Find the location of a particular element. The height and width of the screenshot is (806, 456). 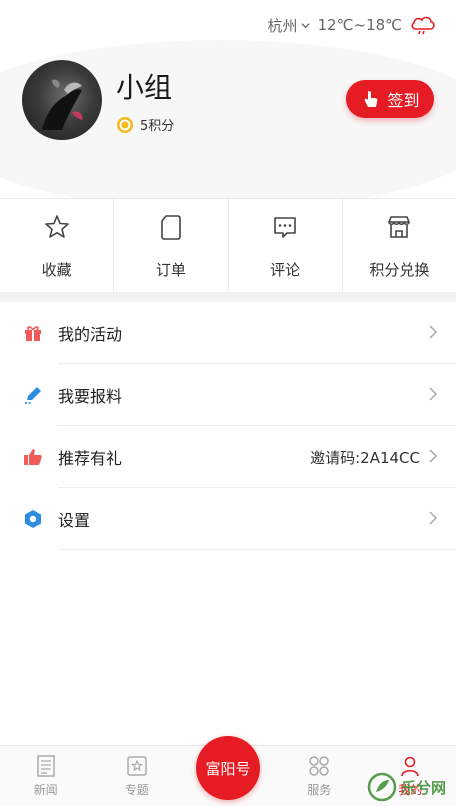

tab-fuyang-hao: 富阳号 is located at coordinates (227, 771).